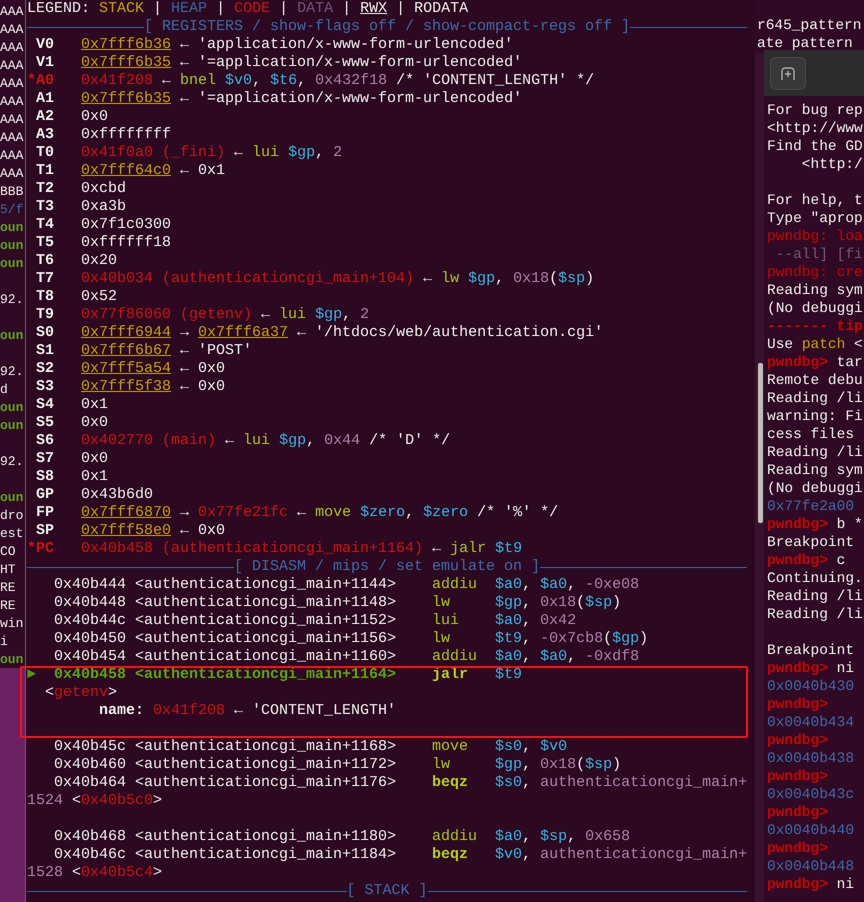  Describe the element at coordinates (815, 417) in the screenshot. I see `terminal-line: warning: Fi` at that location.